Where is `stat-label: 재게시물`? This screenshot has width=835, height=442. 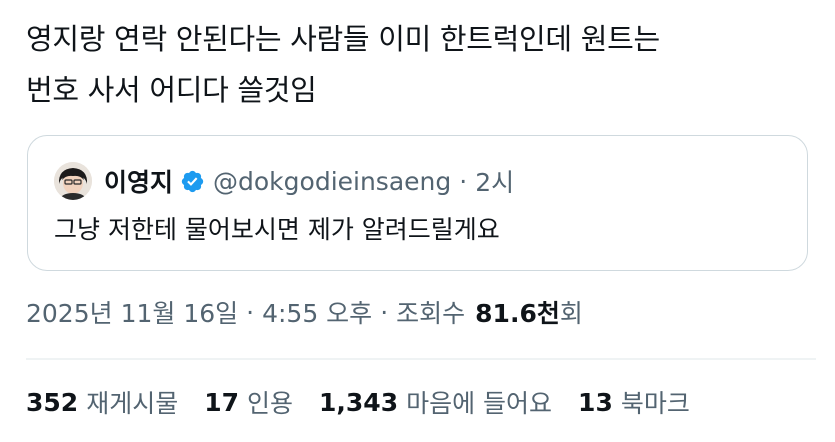 stat-label: 재게시물 is located at coordinates (132, 403).